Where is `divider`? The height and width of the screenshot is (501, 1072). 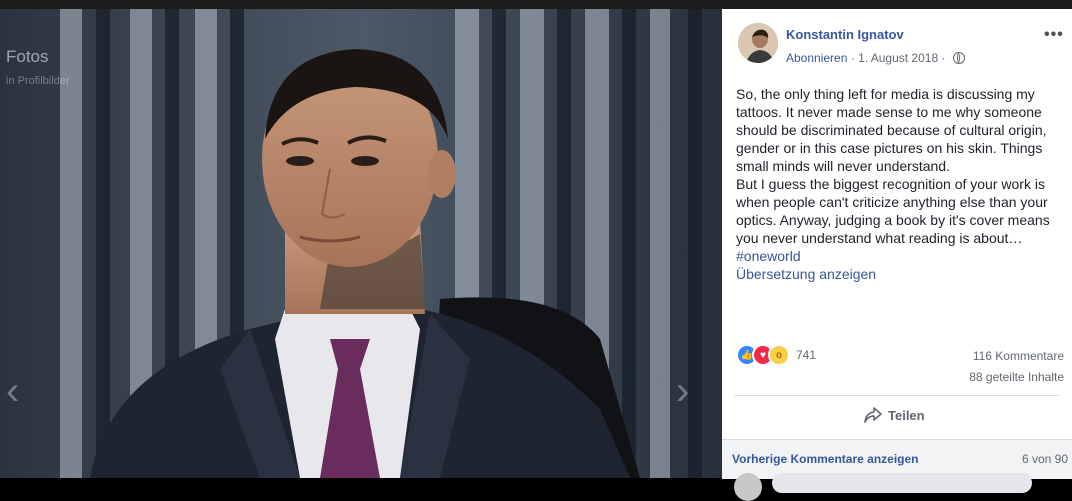
divider is located at coordinates (897, 395).